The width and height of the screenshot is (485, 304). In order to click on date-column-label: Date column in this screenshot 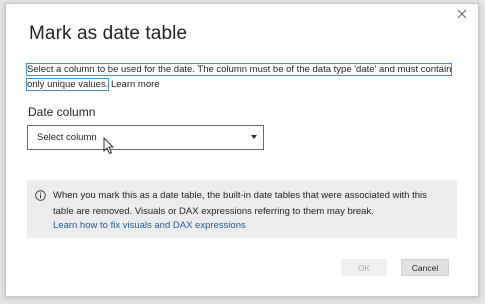, I will do `click(62, 112)`.